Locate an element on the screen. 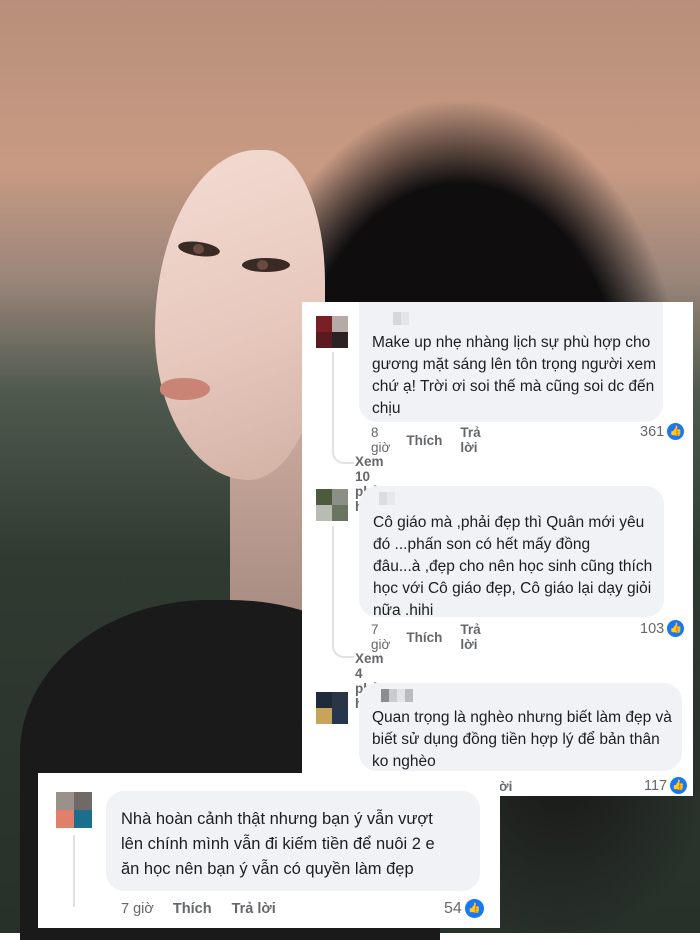  comment-text-line: đâu...à ,đẹp cho nên học sinh cũng thích is located at coordinates (513, 566).